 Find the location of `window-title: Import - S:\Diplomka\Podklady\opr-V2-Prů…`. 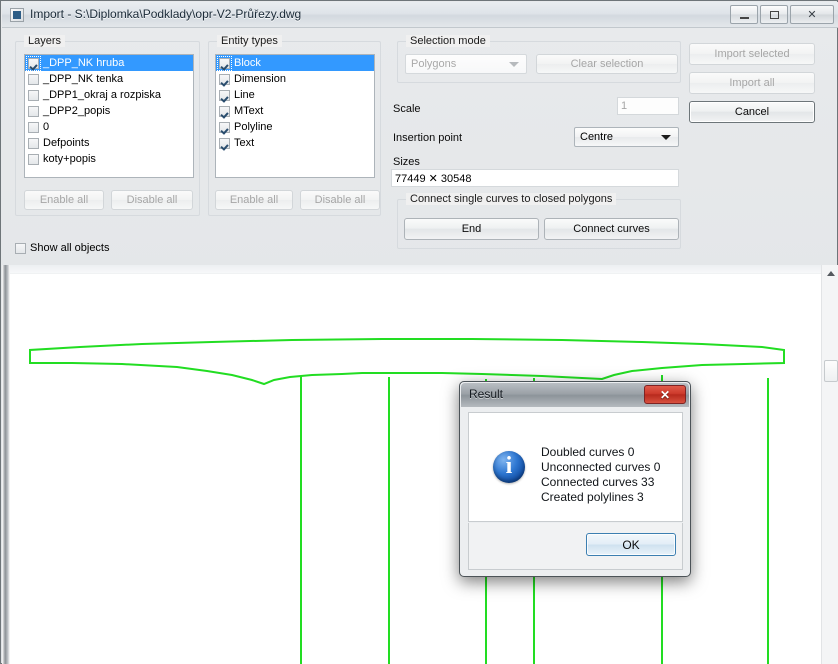

window-title: Import - S:\Diplomka\Podklady\opr-V2-Prů… is located at coordinates (166, 14).